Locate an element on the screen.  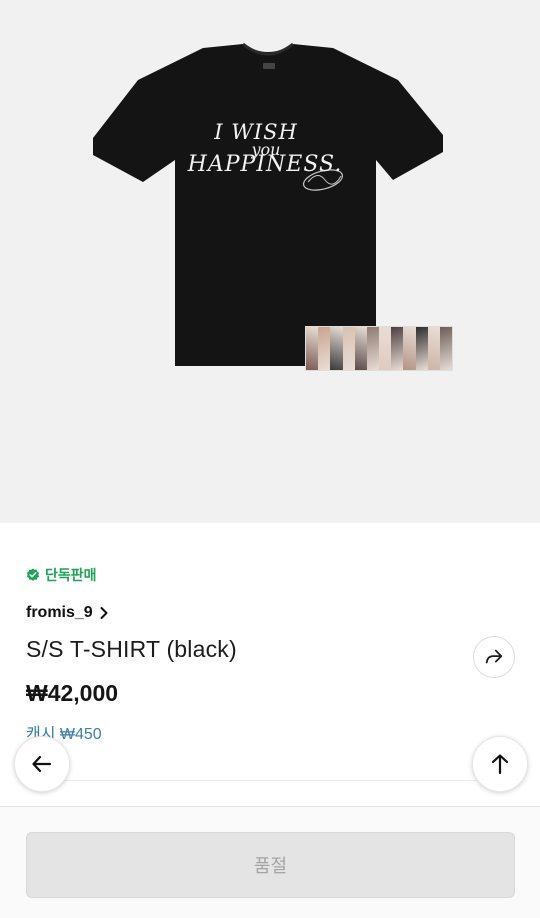
arrow-left-icon is located at coordinates (42, 764).